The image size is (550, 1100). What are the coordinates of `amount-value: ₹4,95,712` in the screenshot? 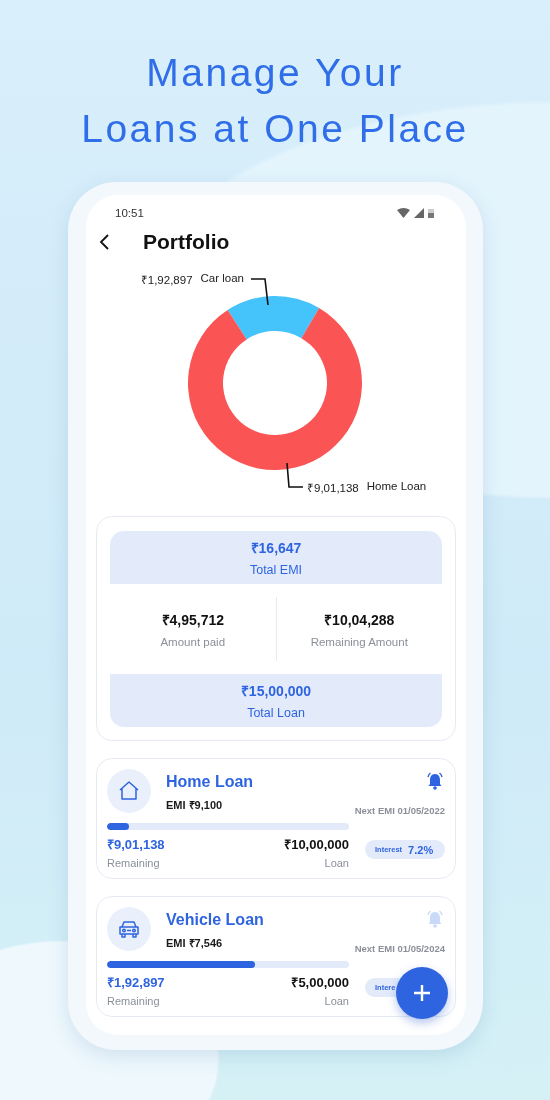 It's located at (192, 620).